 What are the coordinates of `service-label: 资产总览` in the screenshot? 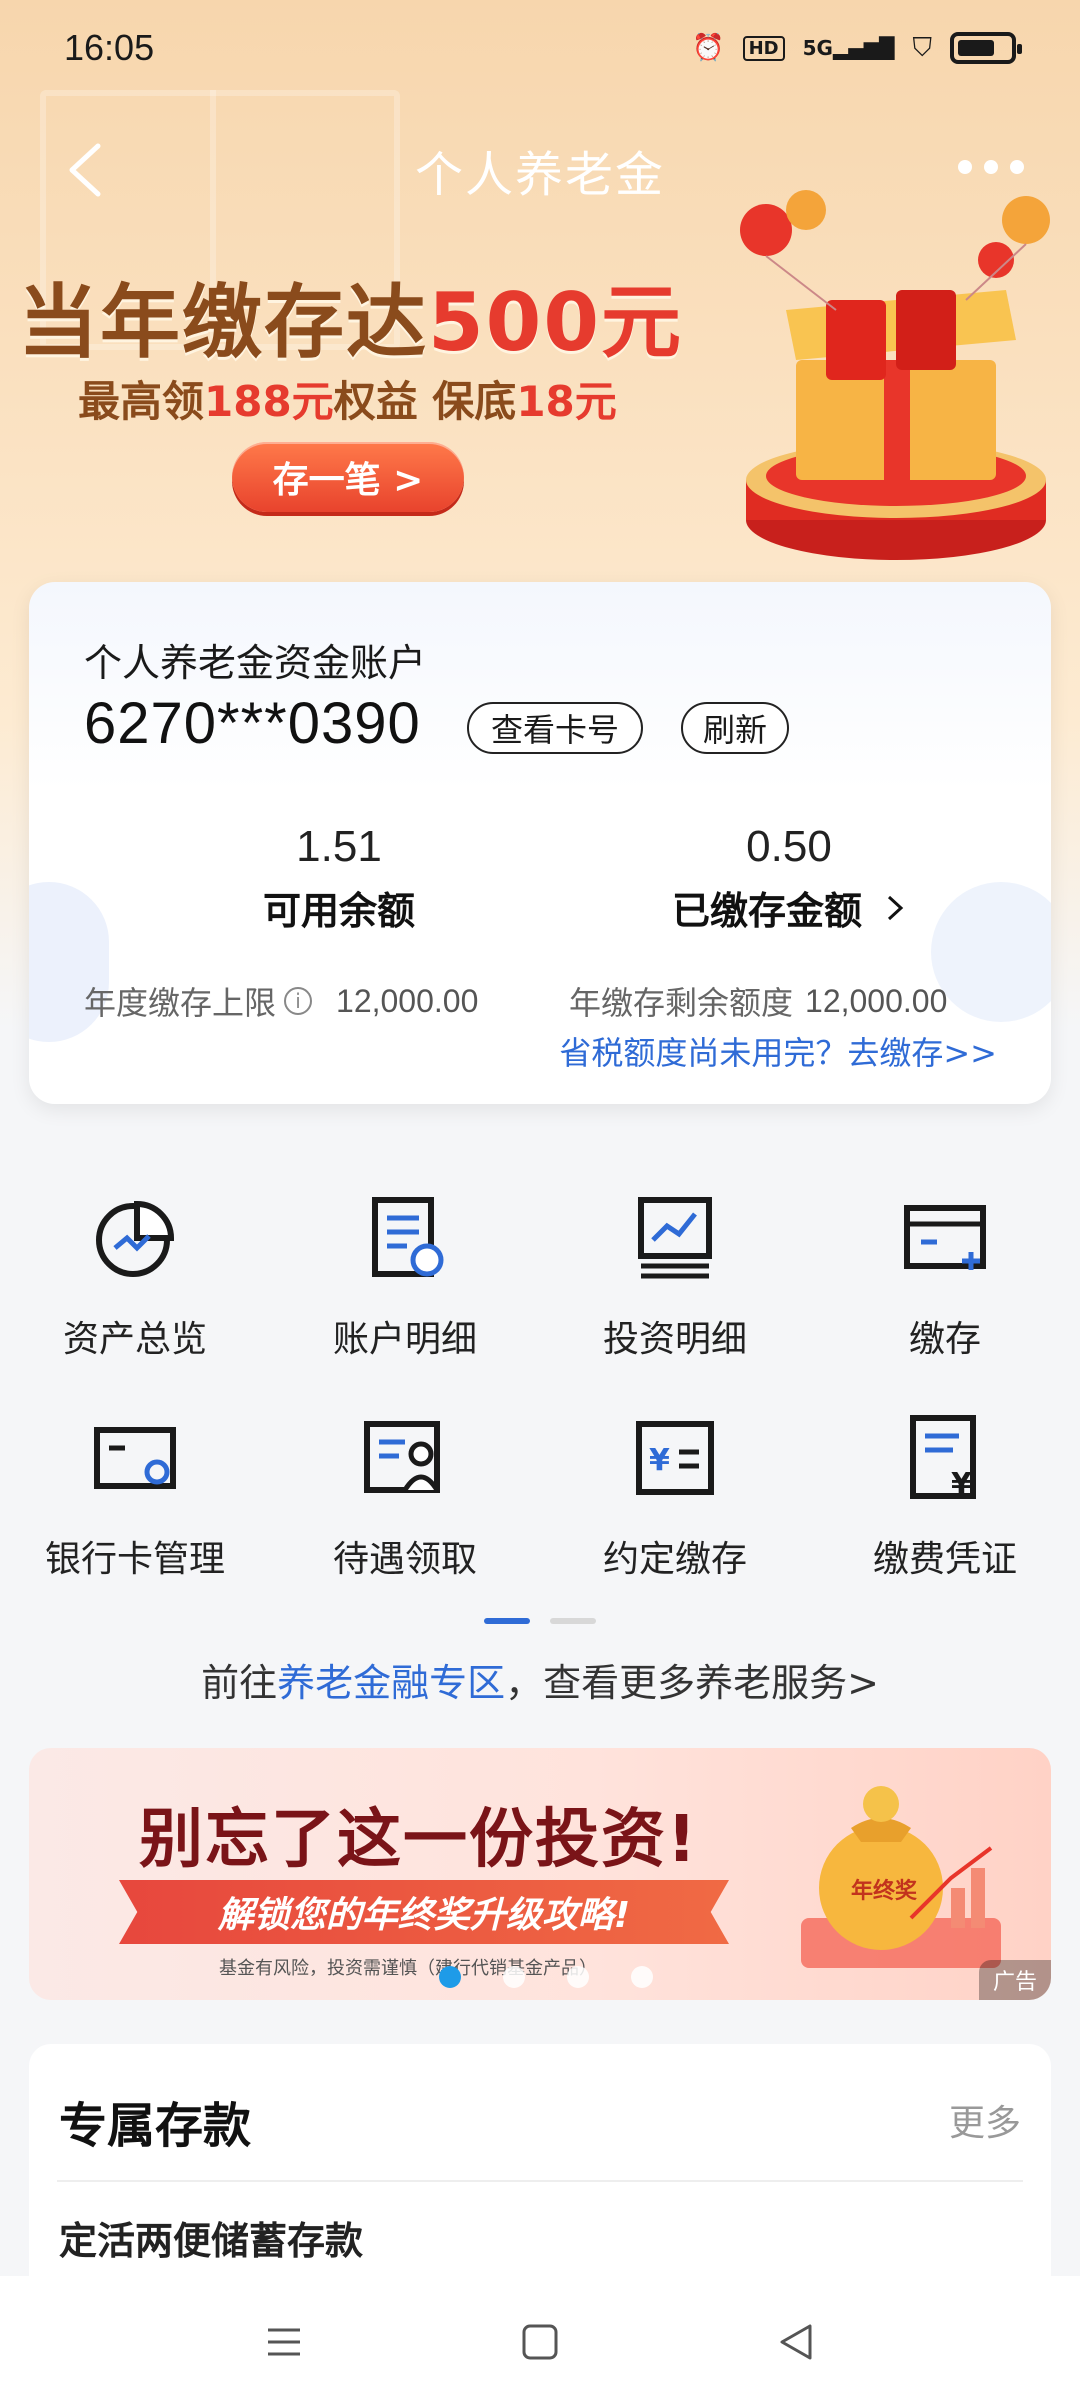 It's located at (134, 1339).